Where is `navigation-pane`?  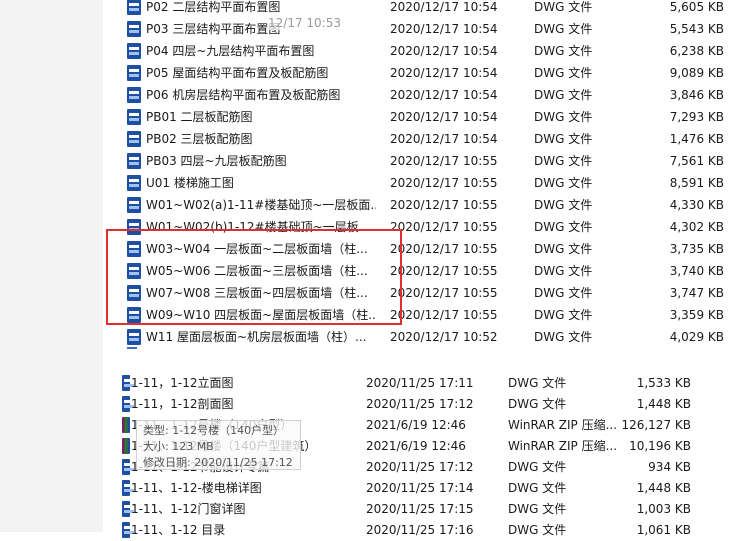
navigation-pane is located at coordinates (51, 266).